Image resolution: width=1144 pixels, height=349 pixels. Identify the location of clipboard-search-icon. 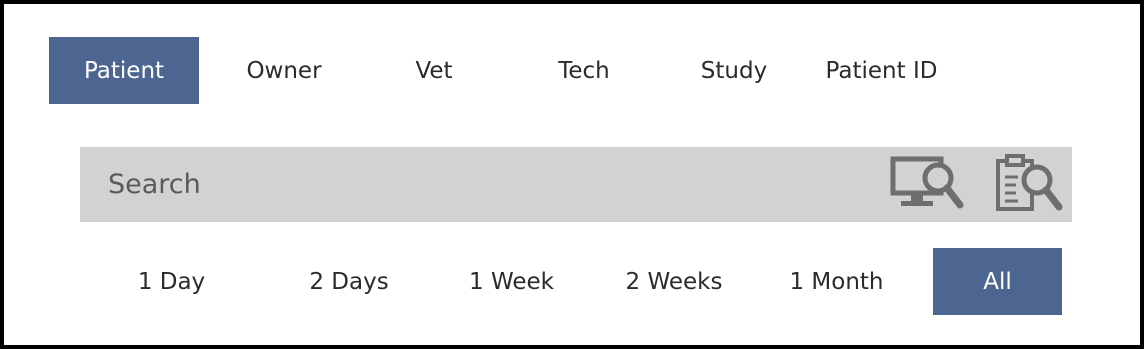
(1029, 182).